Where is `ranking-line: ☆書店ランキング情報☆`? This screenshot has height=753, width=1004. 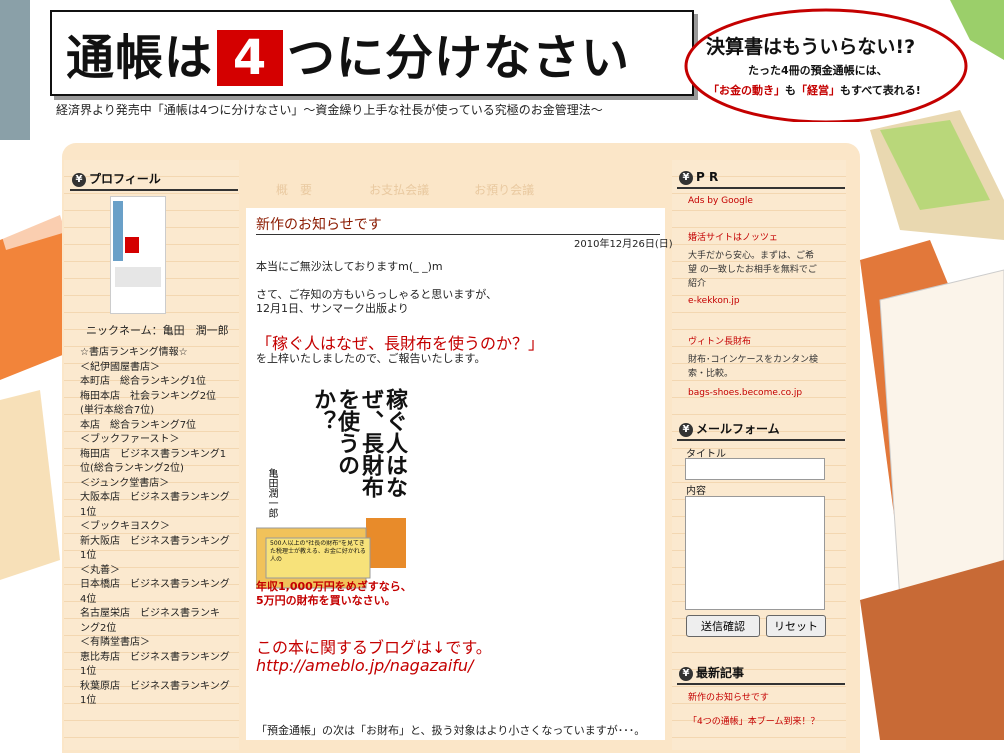
ranking-line: ☆書店ランキング情報☆ is located at coordinates (134, 352).